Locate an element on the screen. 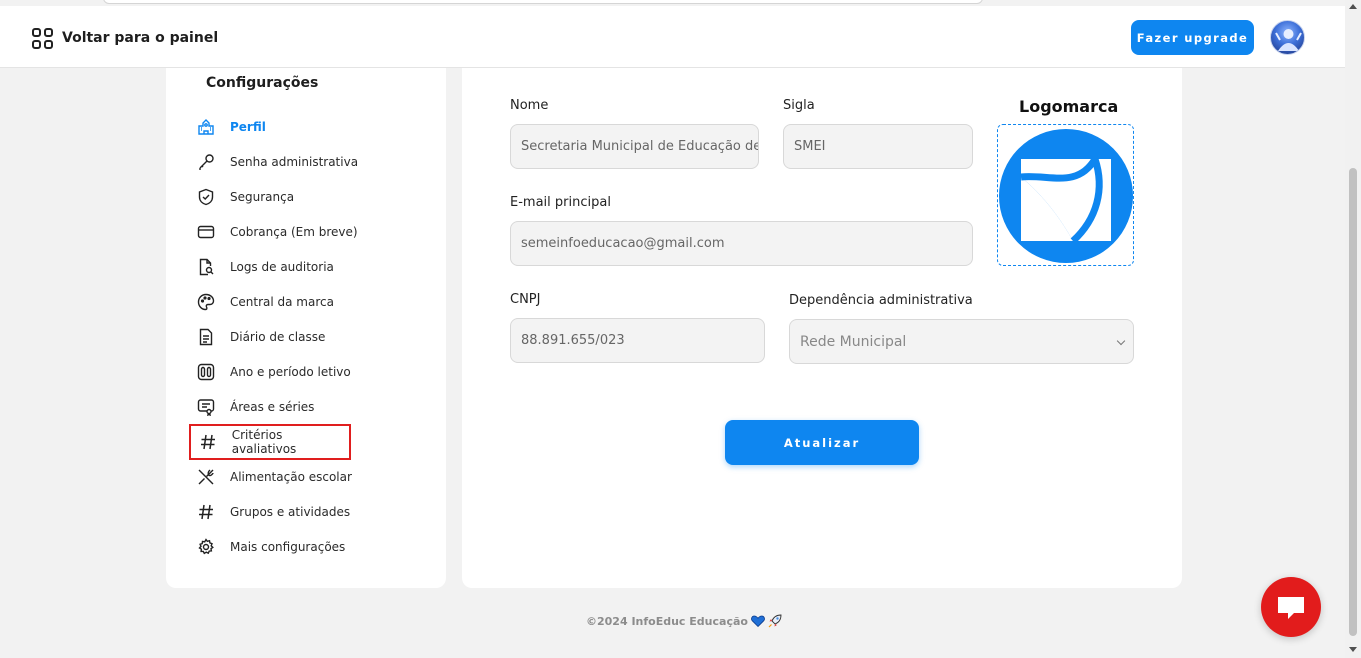  browser-bar is located at coordinates (543, 2).